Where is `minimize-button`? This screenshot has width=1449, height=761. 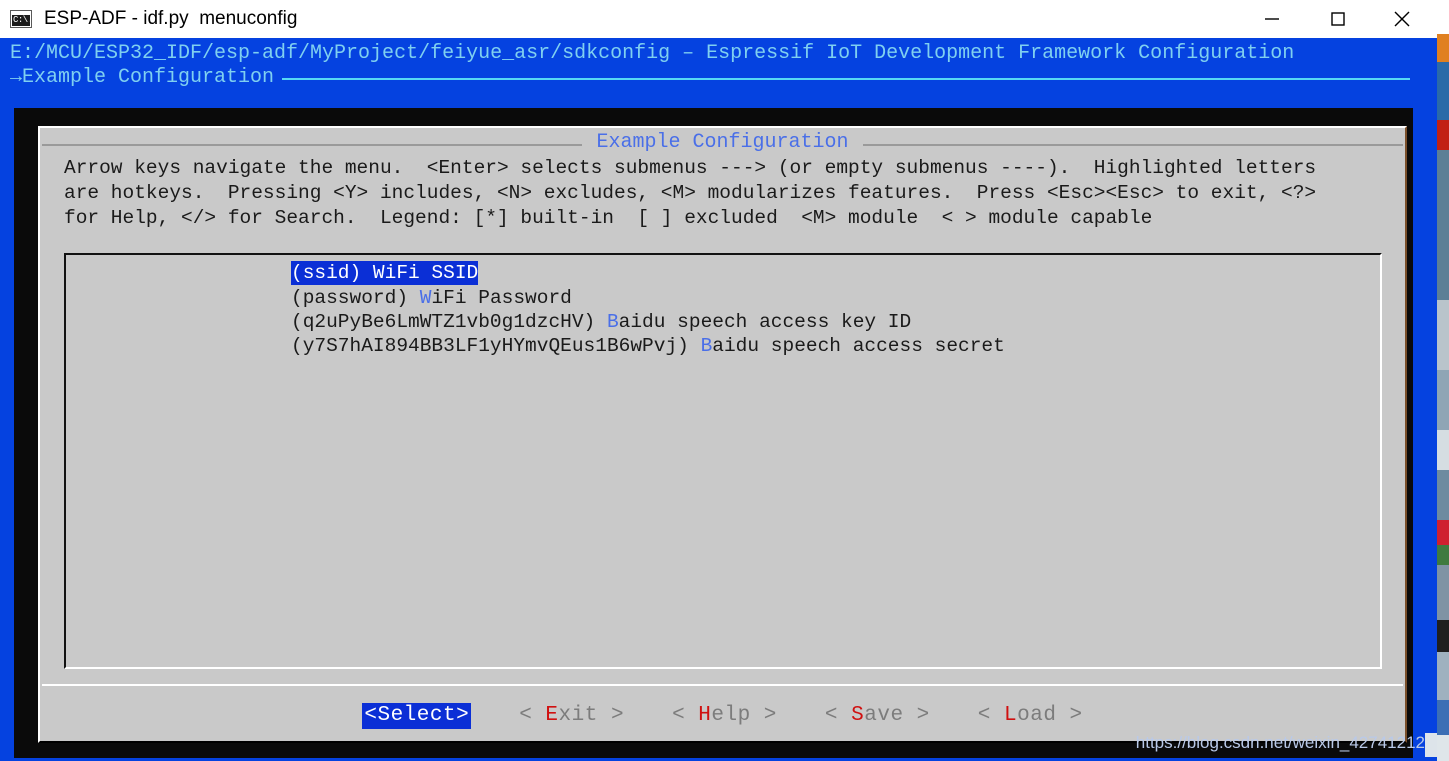 minimize-button is located at coordinates (1272, 19).